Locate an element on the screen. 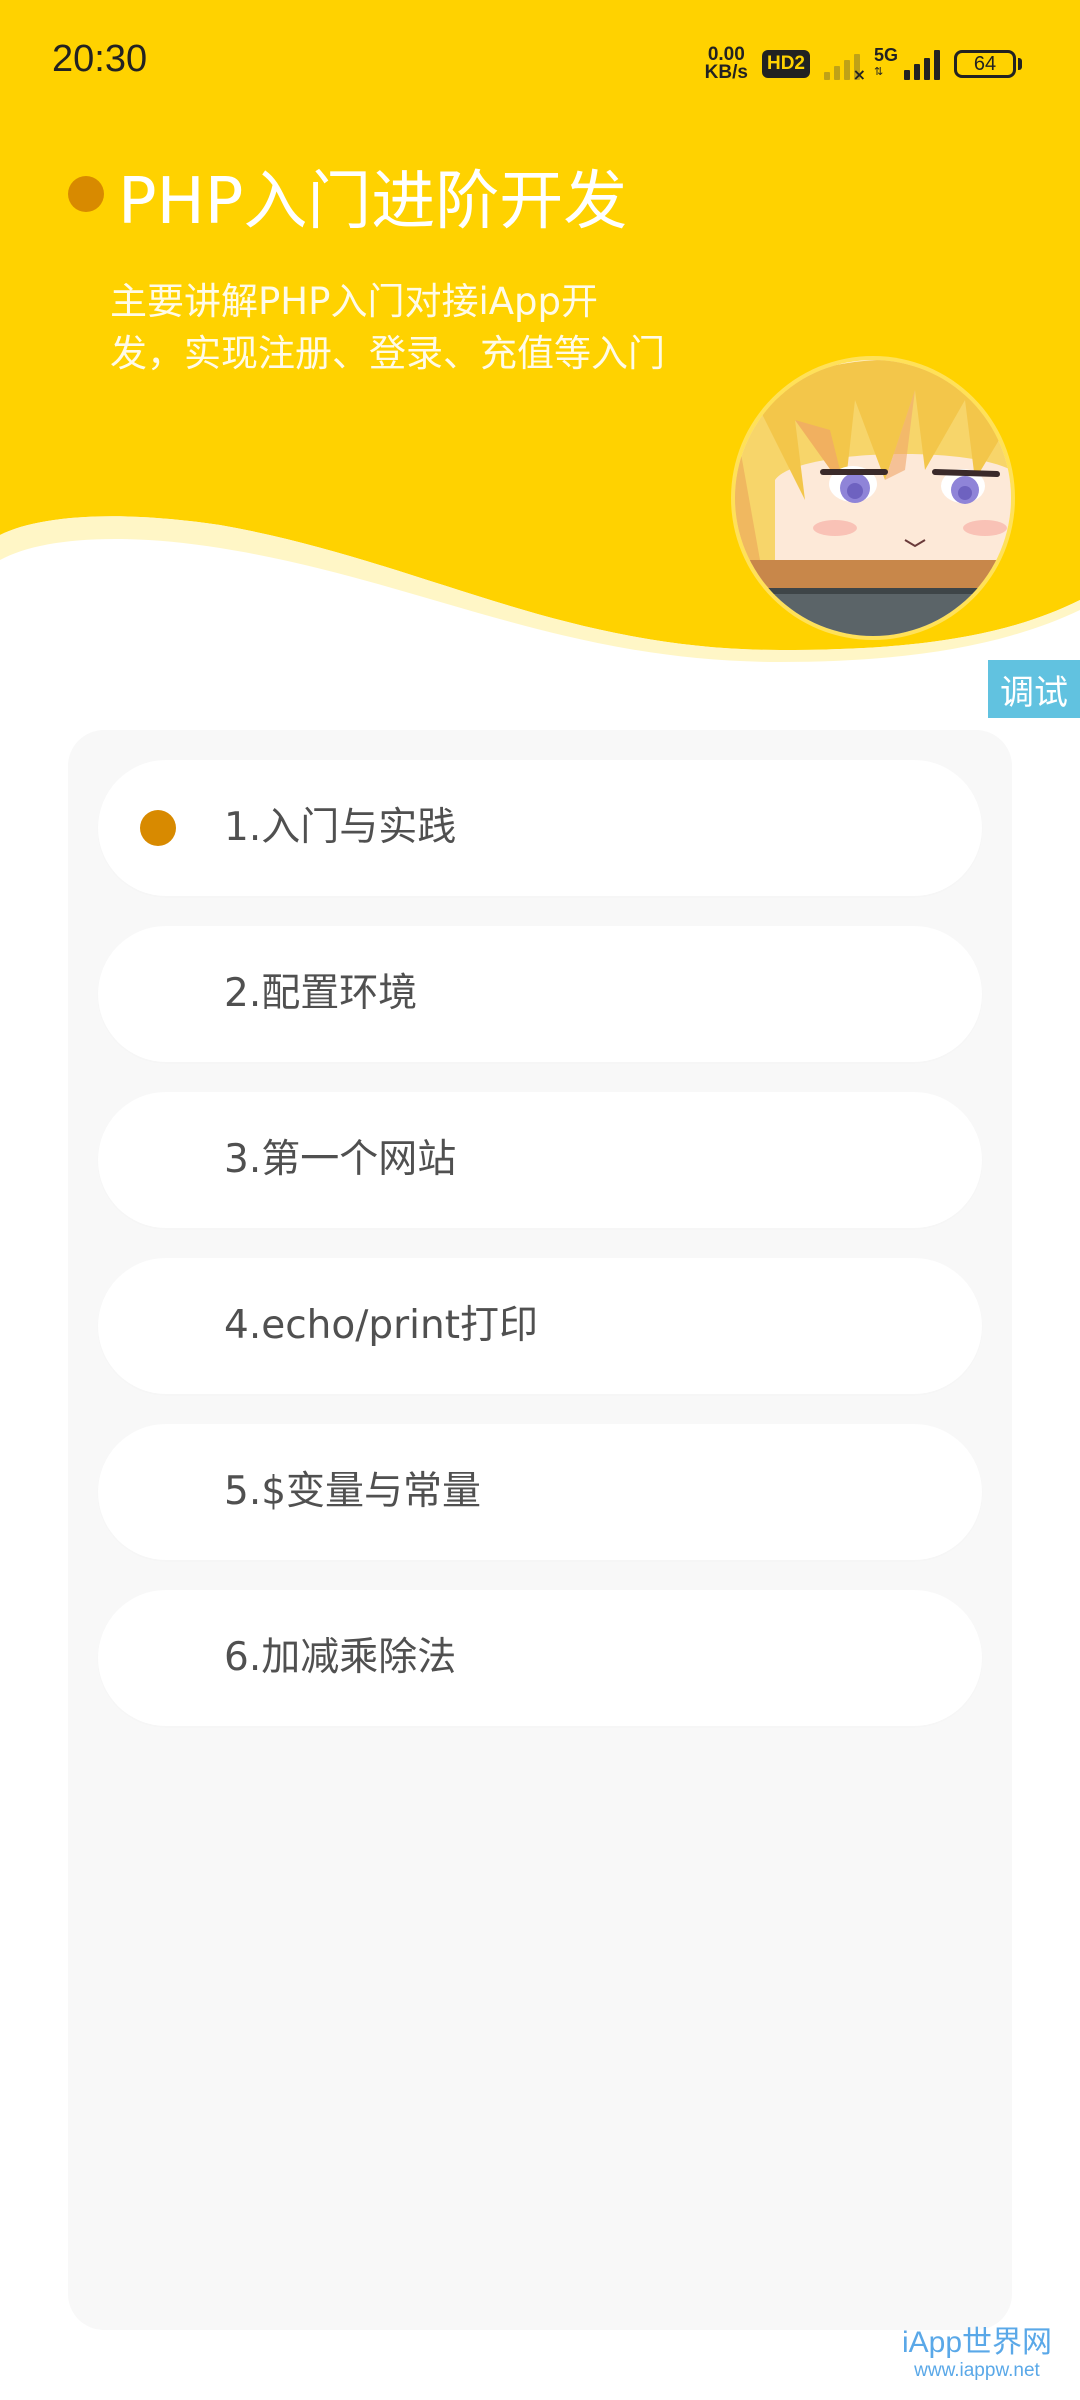  list-item: 5.$变量与常量 is located at coordinates (540, 1492).